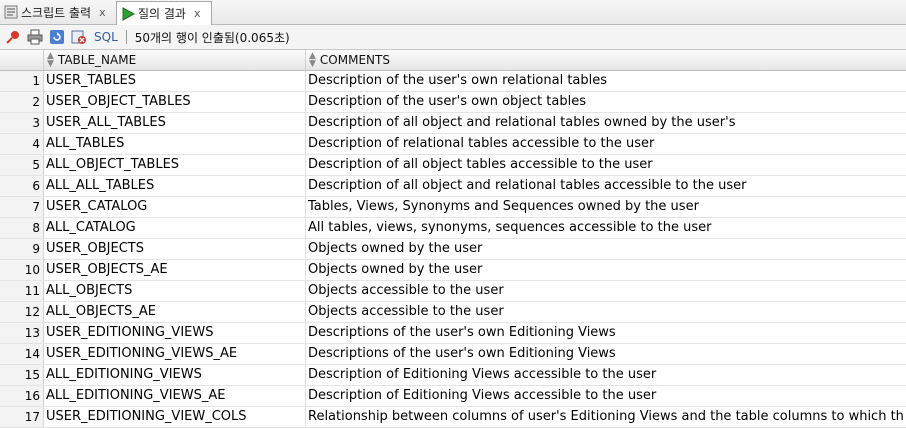 Image resolution: width=906 pixels, height=428 pixels. What do you see at coordinates (22, 144) in the screenshot?
I see `row-number: 4` at bounding box center [22, 144].